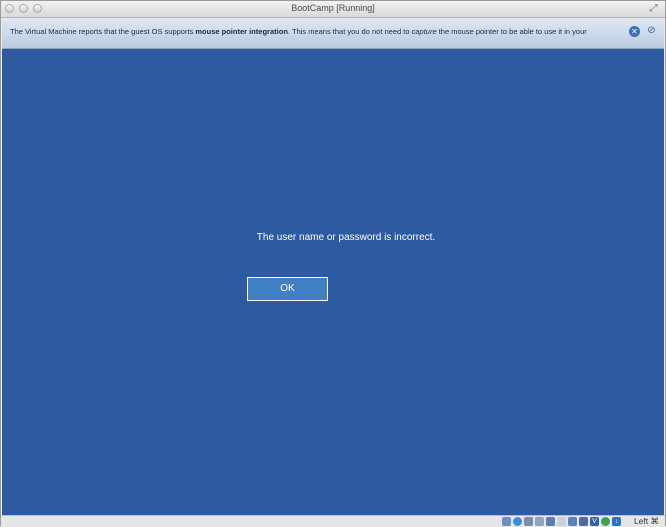 Image resolution: width=666 pixels, height=527 pixels. I want to click on display-icon, so click(561, 521).